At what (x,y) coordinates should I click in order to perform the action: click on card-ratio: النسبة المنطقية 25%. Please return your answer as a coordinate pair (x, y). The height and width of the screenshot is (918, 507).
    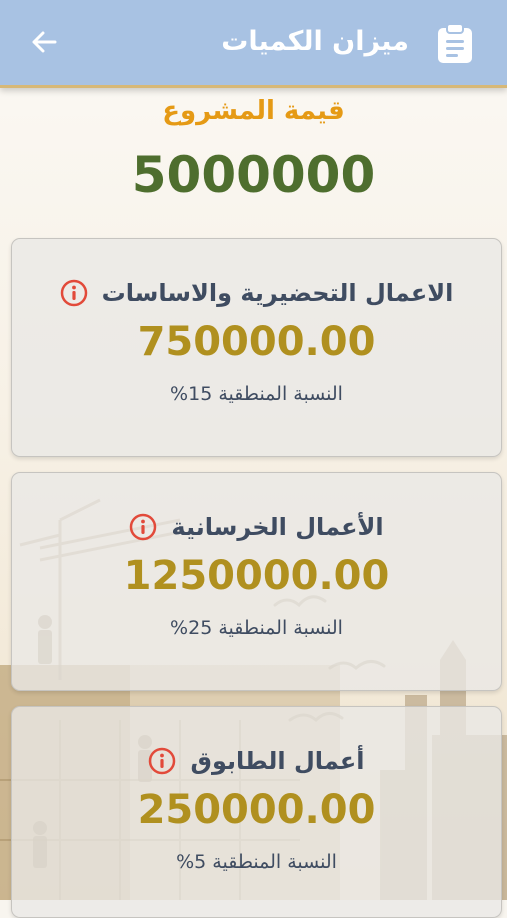
    Looking at the image, I should click on (256, 628).